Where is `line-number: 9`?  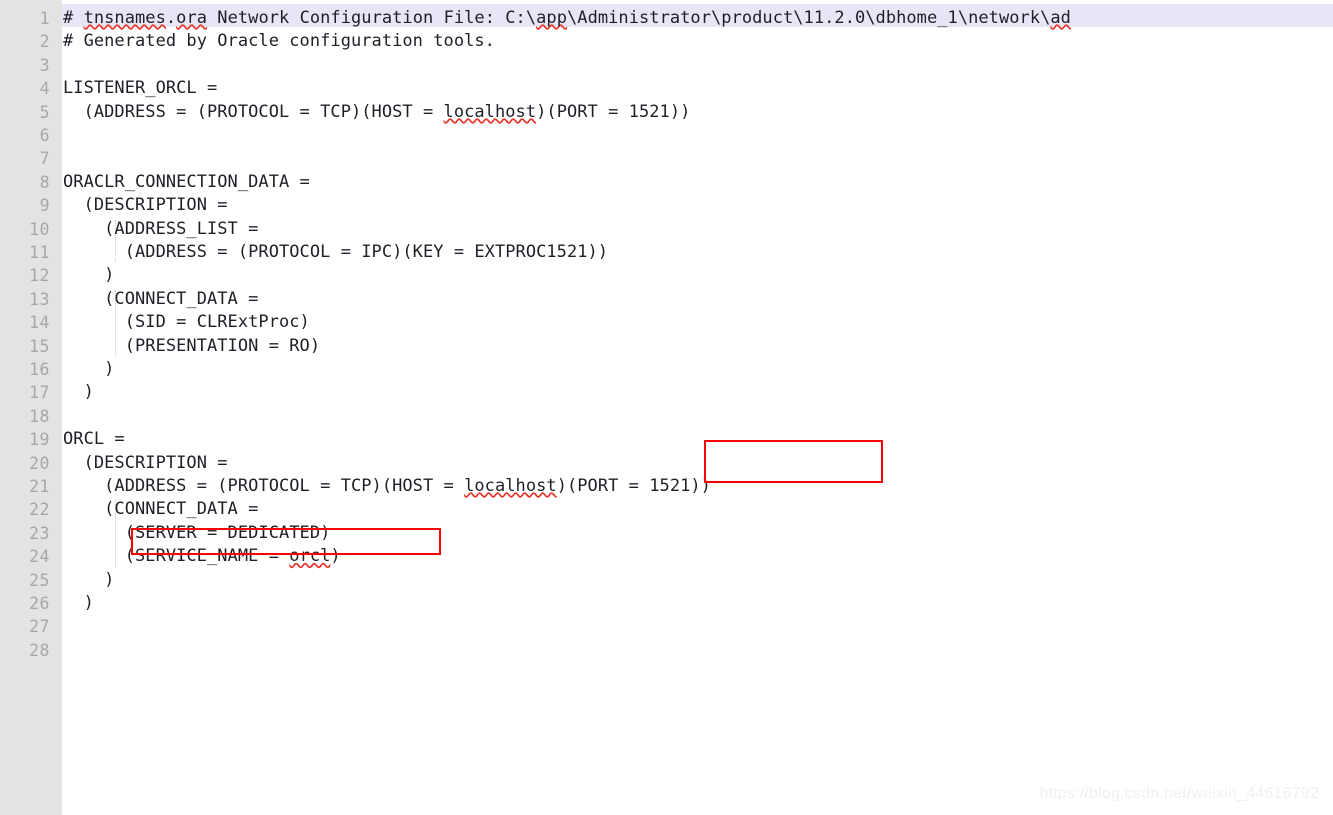 line-number: 9 is located at coordinates (44, 206).